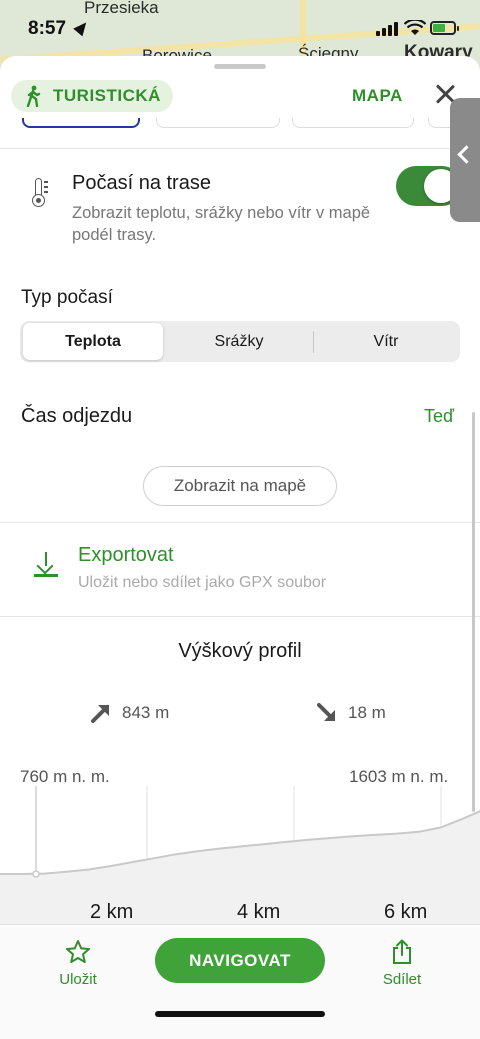 This screenshot has height=1039, width=480. I want to click on weather-type-label: Typ počasí, so click(67, 297).